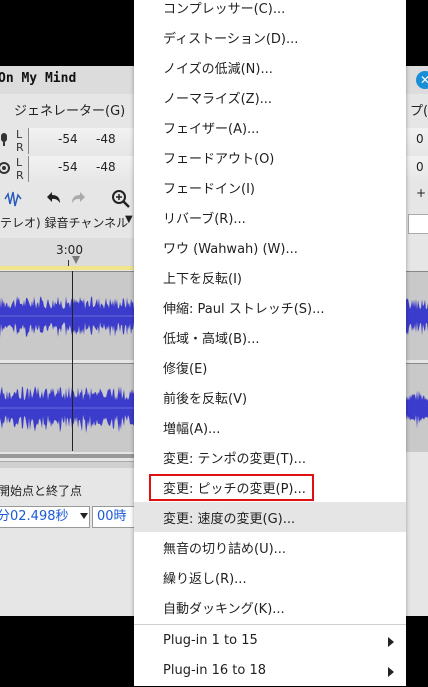  Describe the element at coordinates (4, 139) in the screenshot. I see `microphone-icon` at that location.